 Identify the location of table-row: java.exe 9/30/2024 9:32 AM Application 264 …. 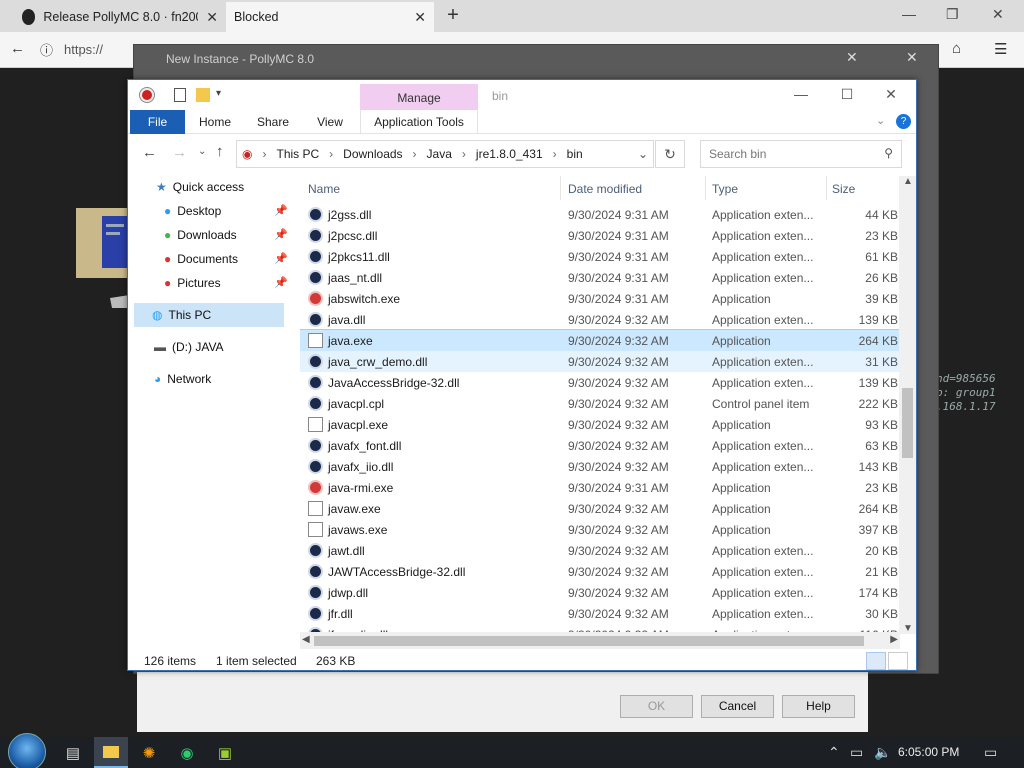
(600, 340).